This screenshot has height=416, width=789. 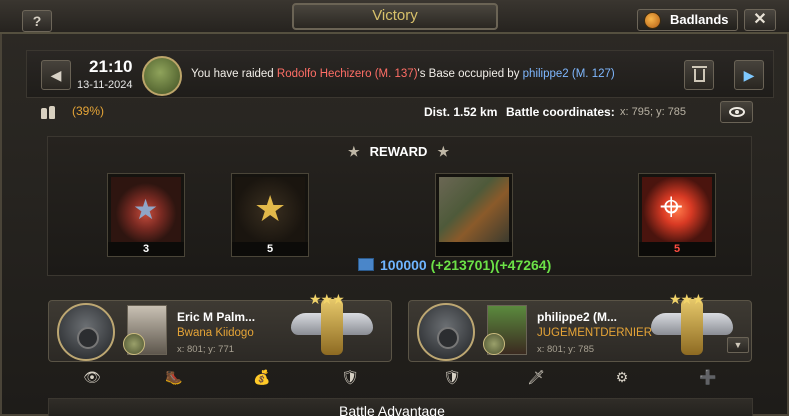 I want to click on report-date: 13-11-2024, so click(x=105, y=85).